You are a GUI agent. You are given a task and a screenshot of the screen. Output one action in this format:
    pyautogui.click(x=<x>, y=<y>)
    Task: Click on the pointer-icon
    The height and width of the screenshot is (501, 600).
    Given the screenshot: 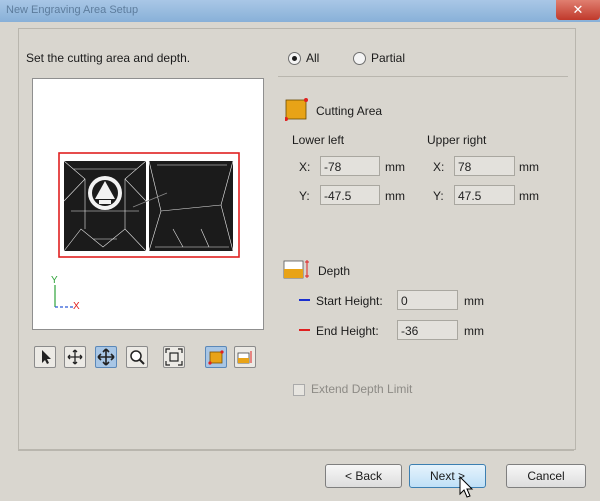 What is the action you would take?
    pyautogui.click(x=46, y=357)
    